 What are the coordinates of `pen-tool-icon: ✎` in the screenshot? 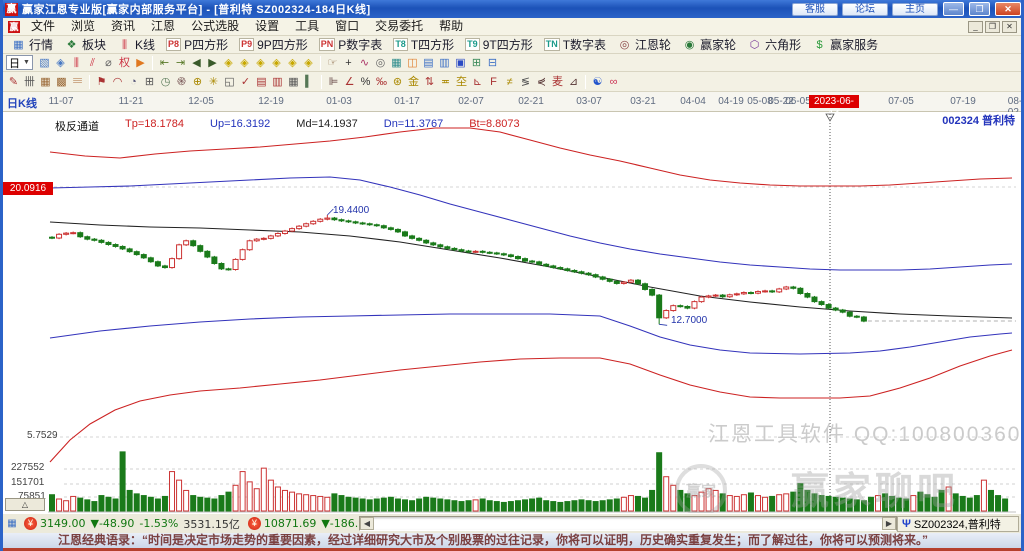 It's located at (13, 82).